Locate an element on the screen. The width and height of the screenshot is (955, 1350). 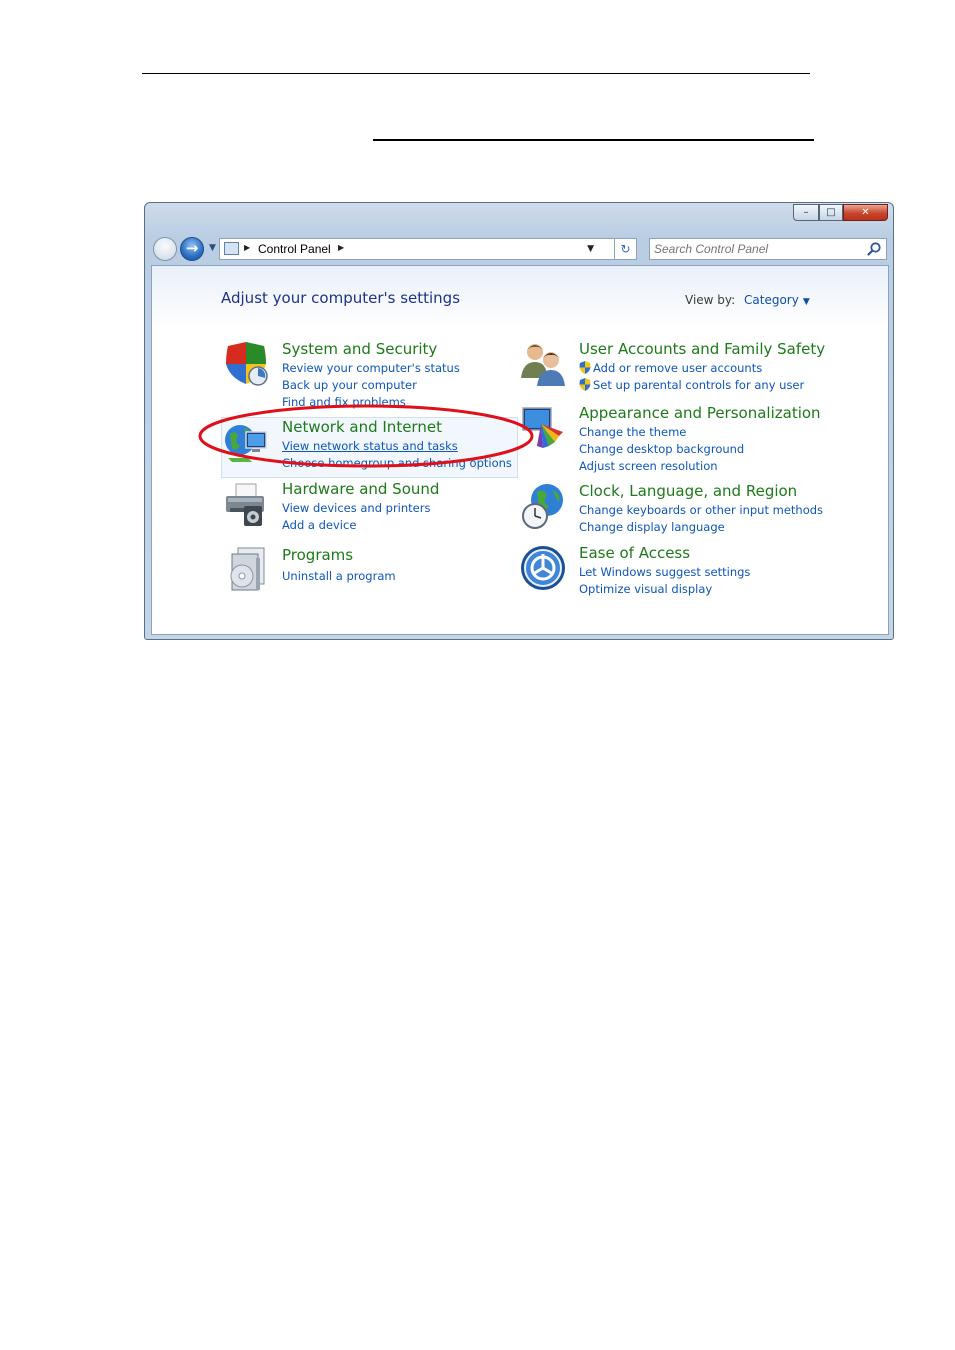
forward-button: → is located at coordinates (192, 249).